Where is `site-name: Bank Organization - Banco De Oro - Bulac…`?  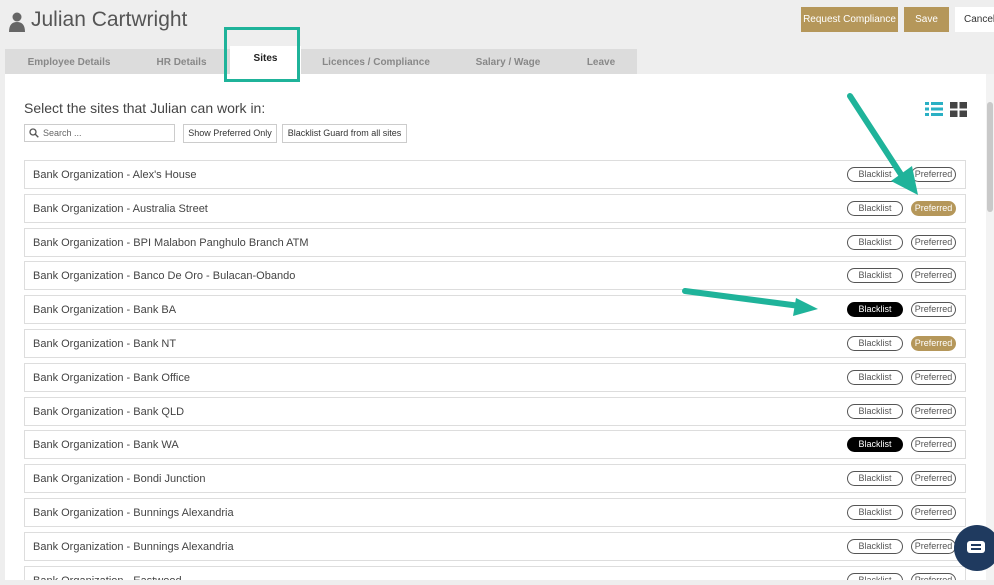
site-name: Bank Organization - Banco De Oro - Bulac… is located at coordinates (164, 276).